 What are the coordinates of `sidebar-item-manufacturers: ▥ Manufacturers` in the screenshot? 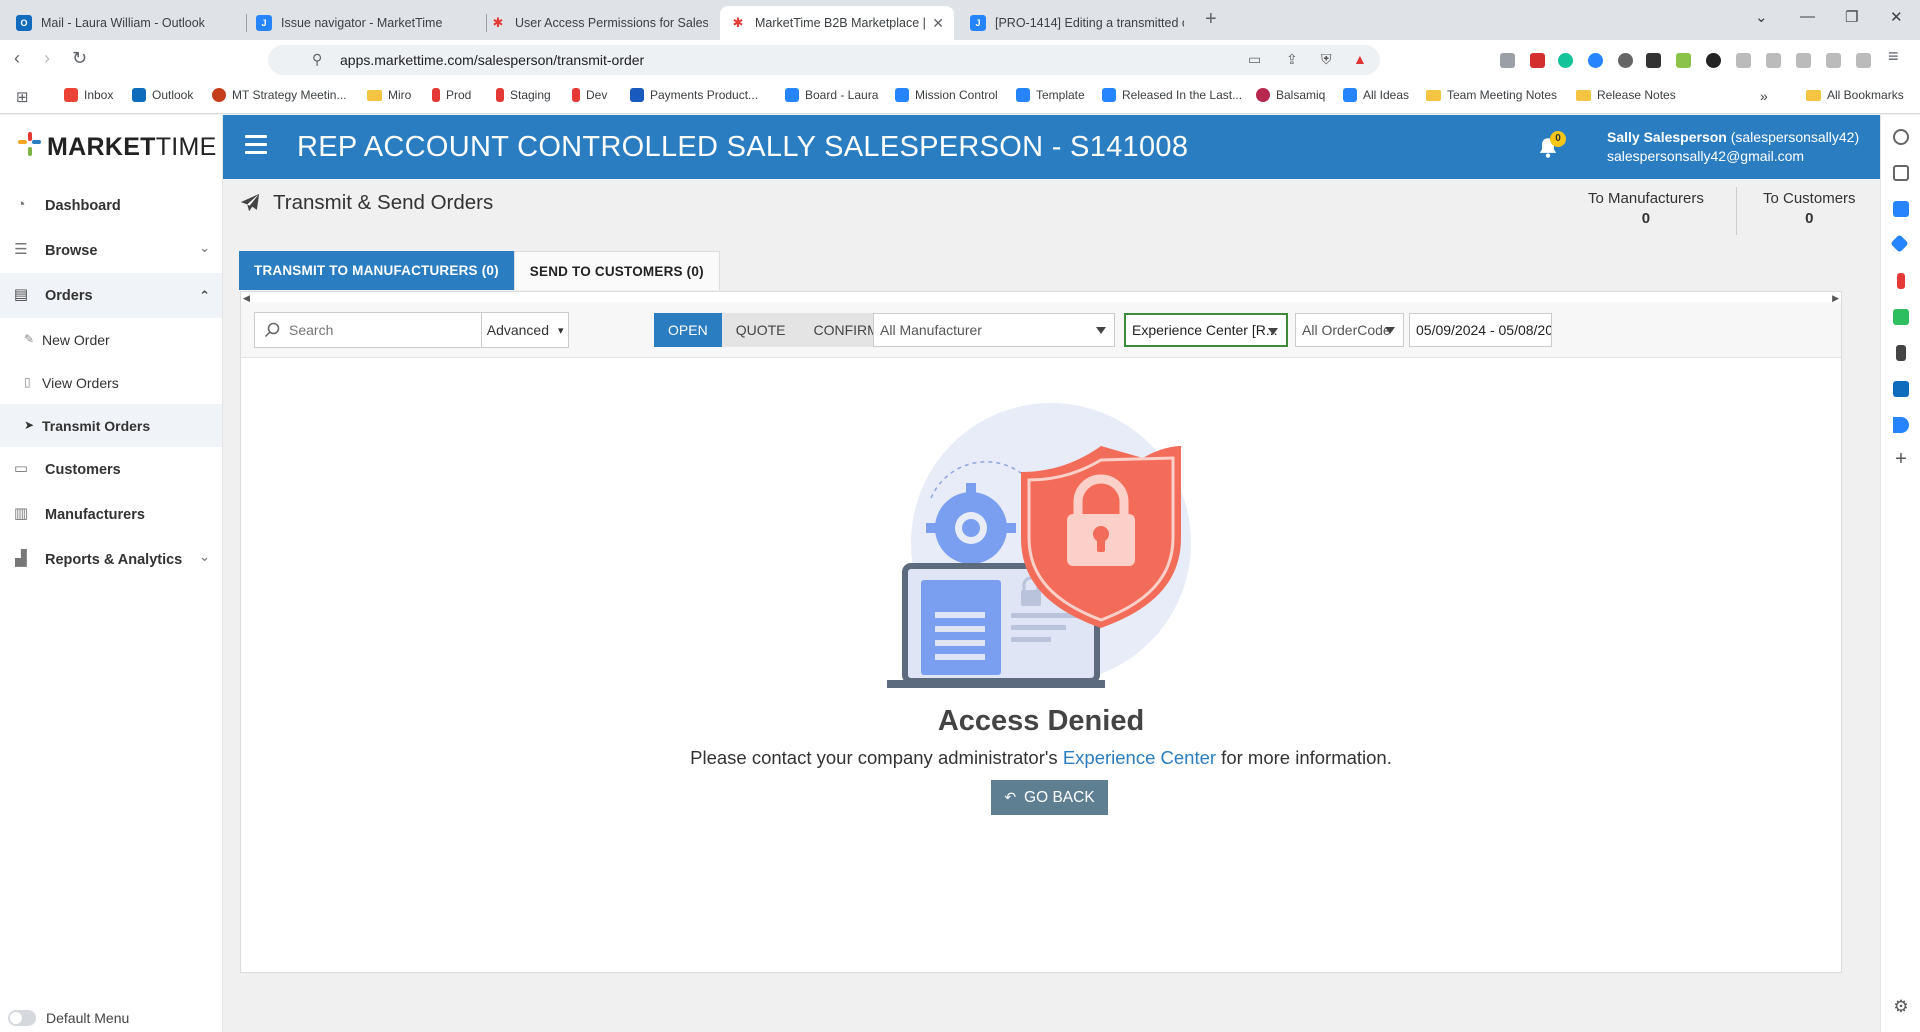 It's located at (111, 514).